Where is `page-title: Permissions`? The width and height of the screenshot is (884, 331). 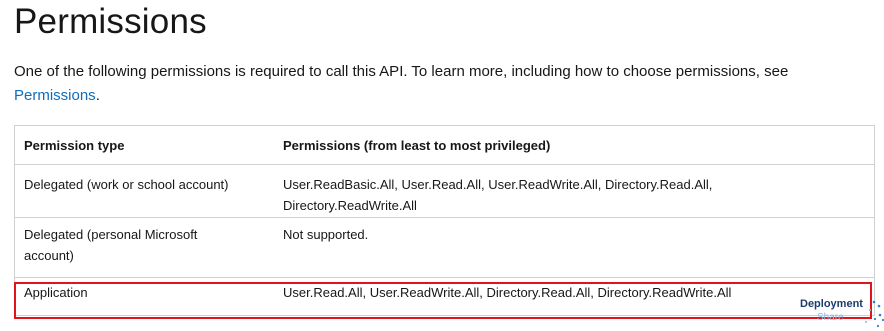
page-title: Permissions is located at coordinates (110, 21).